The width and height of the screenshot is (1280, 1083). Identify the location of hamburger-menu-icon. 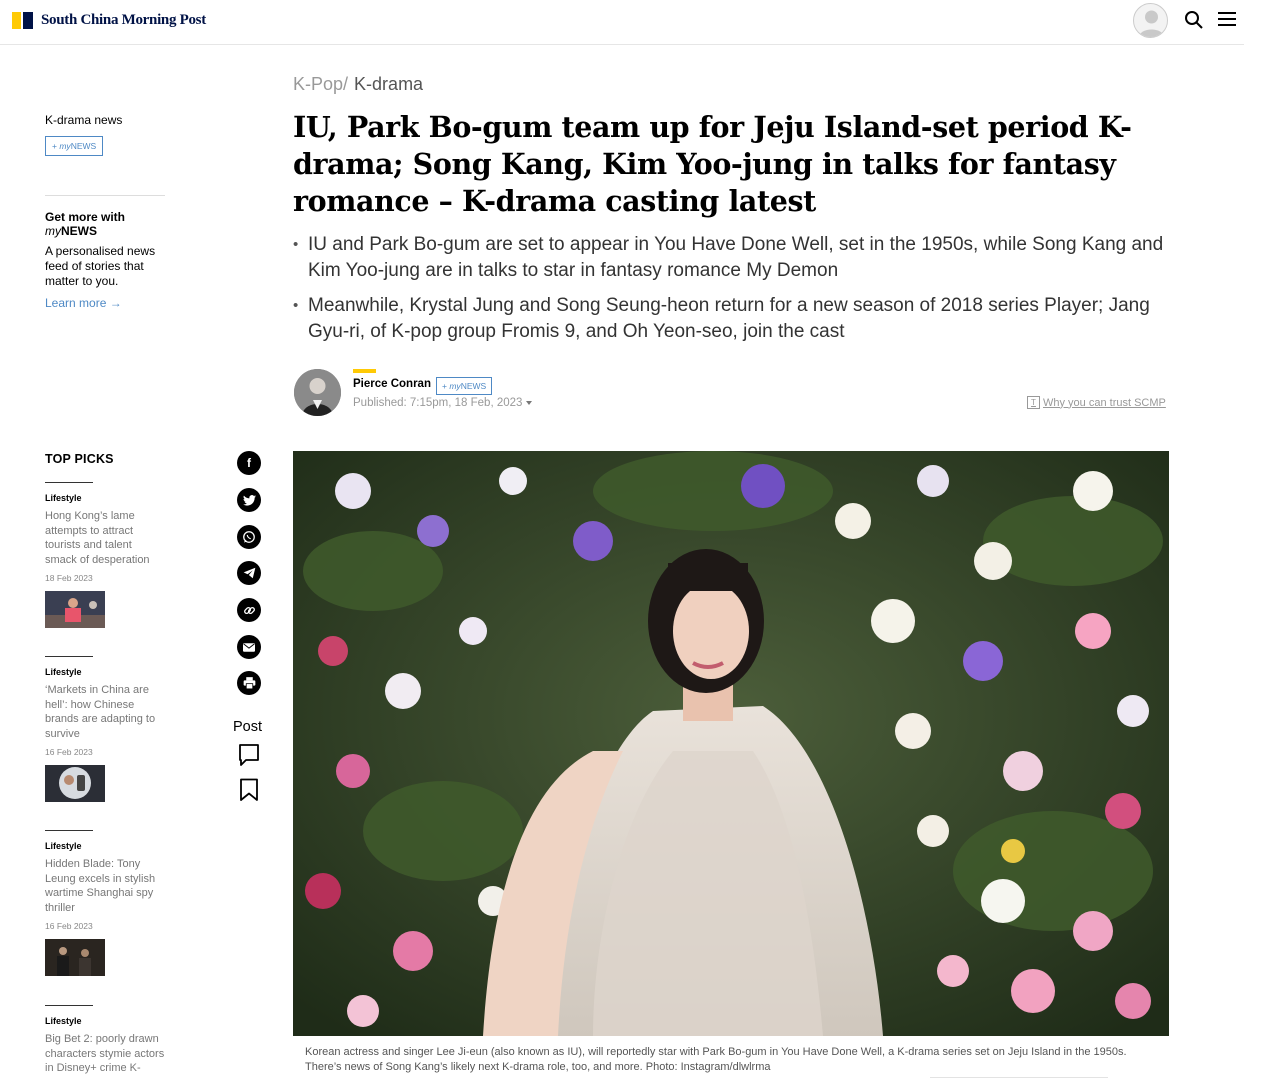
(1227, 20).